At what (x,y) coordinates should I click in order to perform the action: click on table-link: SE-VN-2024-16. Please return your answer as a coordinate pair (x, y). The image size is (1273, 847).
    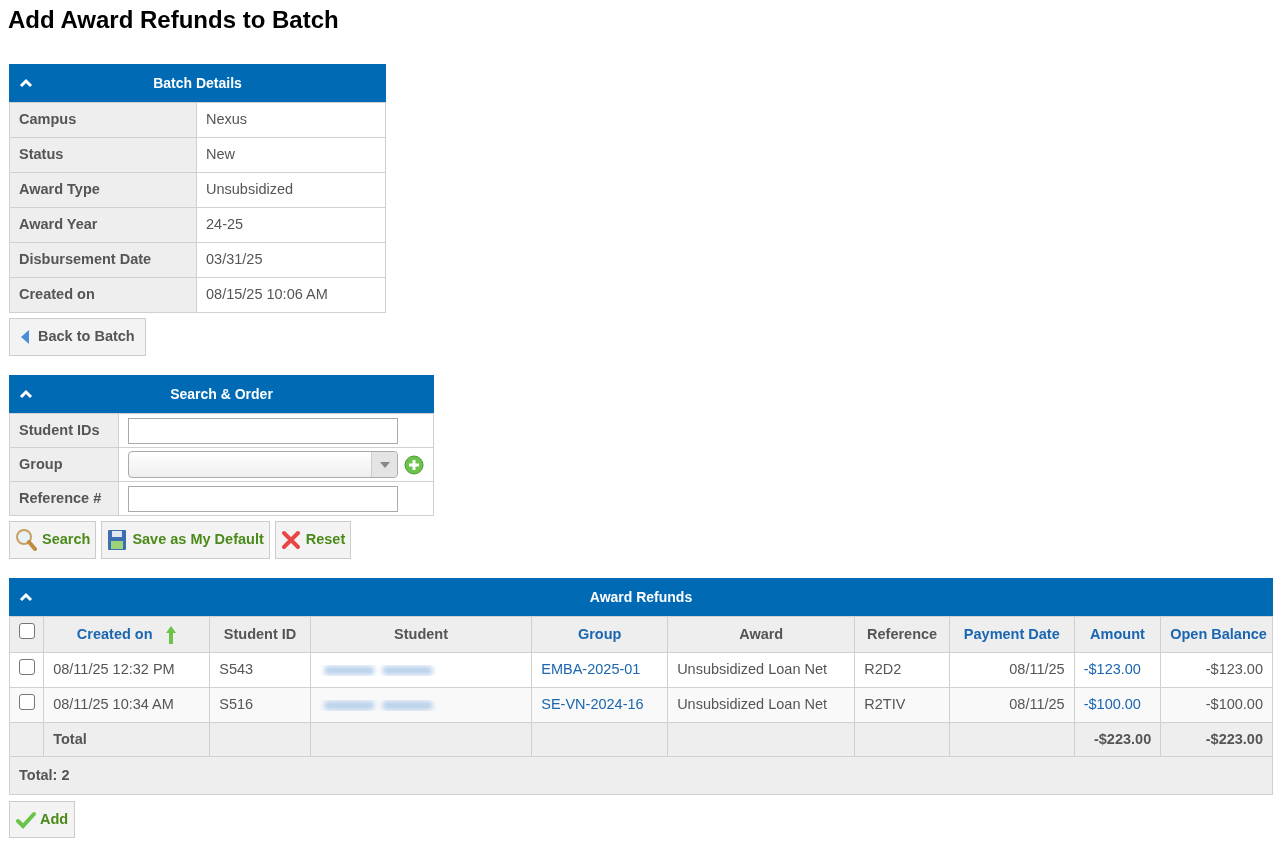
    Looking at the image, I should click on (599, 705).